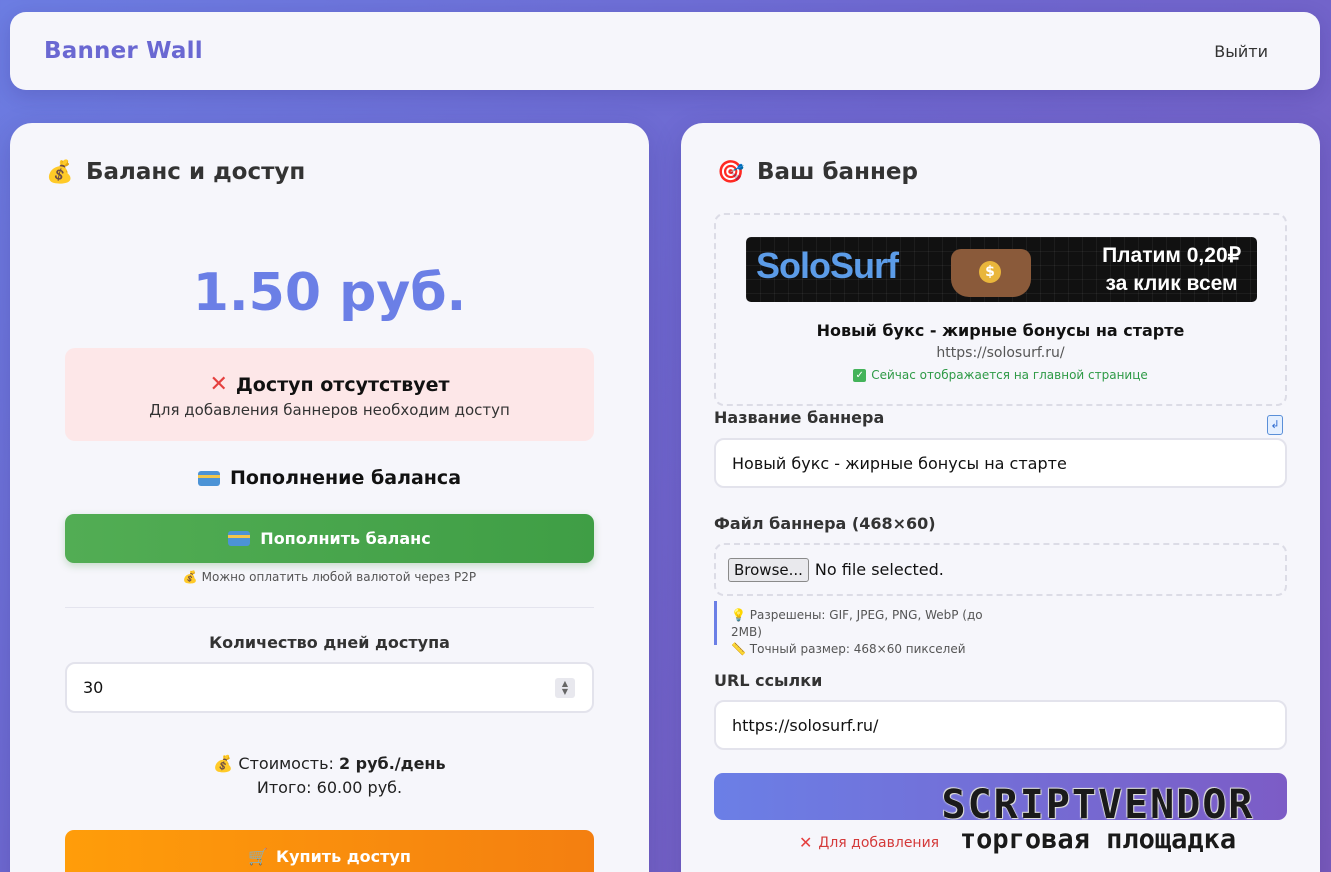 The width and height of the screenshot is (1331, 872). What do you see at coordinates (123, 51) in the screenshot?
I see `brand-logo: Banner Wall` at bounding box center [123, 51].